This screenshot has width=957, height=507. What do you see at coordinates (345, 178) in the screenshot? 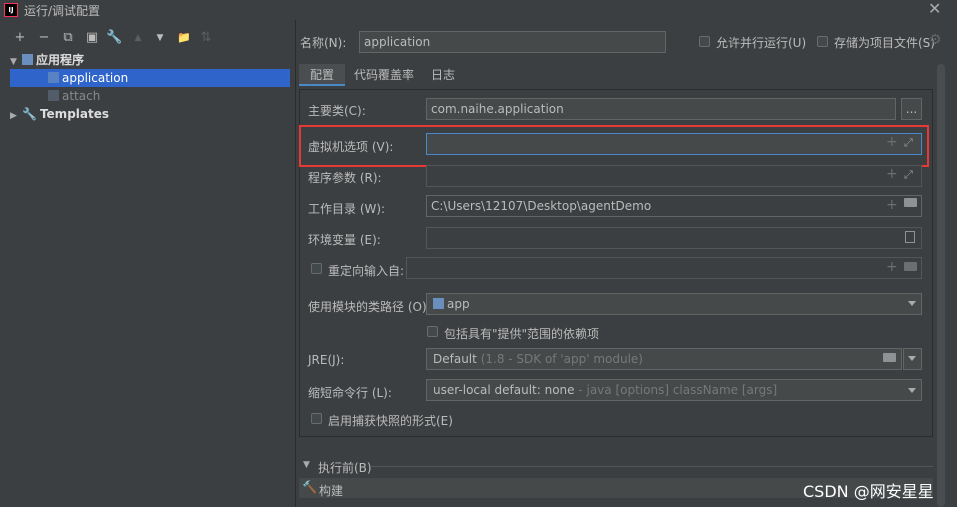
I see `program-args-label: 程序参数 (R):` at bounding box center [345, 178].